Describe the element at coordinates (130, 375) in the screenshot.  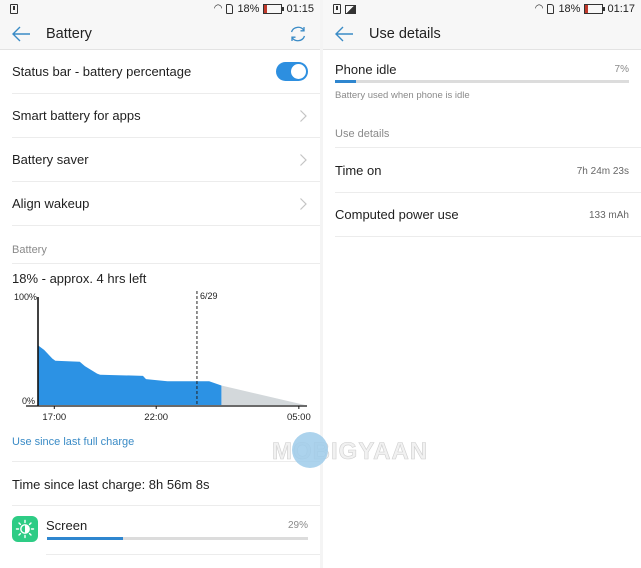
I see `battery-level-area` at that location.